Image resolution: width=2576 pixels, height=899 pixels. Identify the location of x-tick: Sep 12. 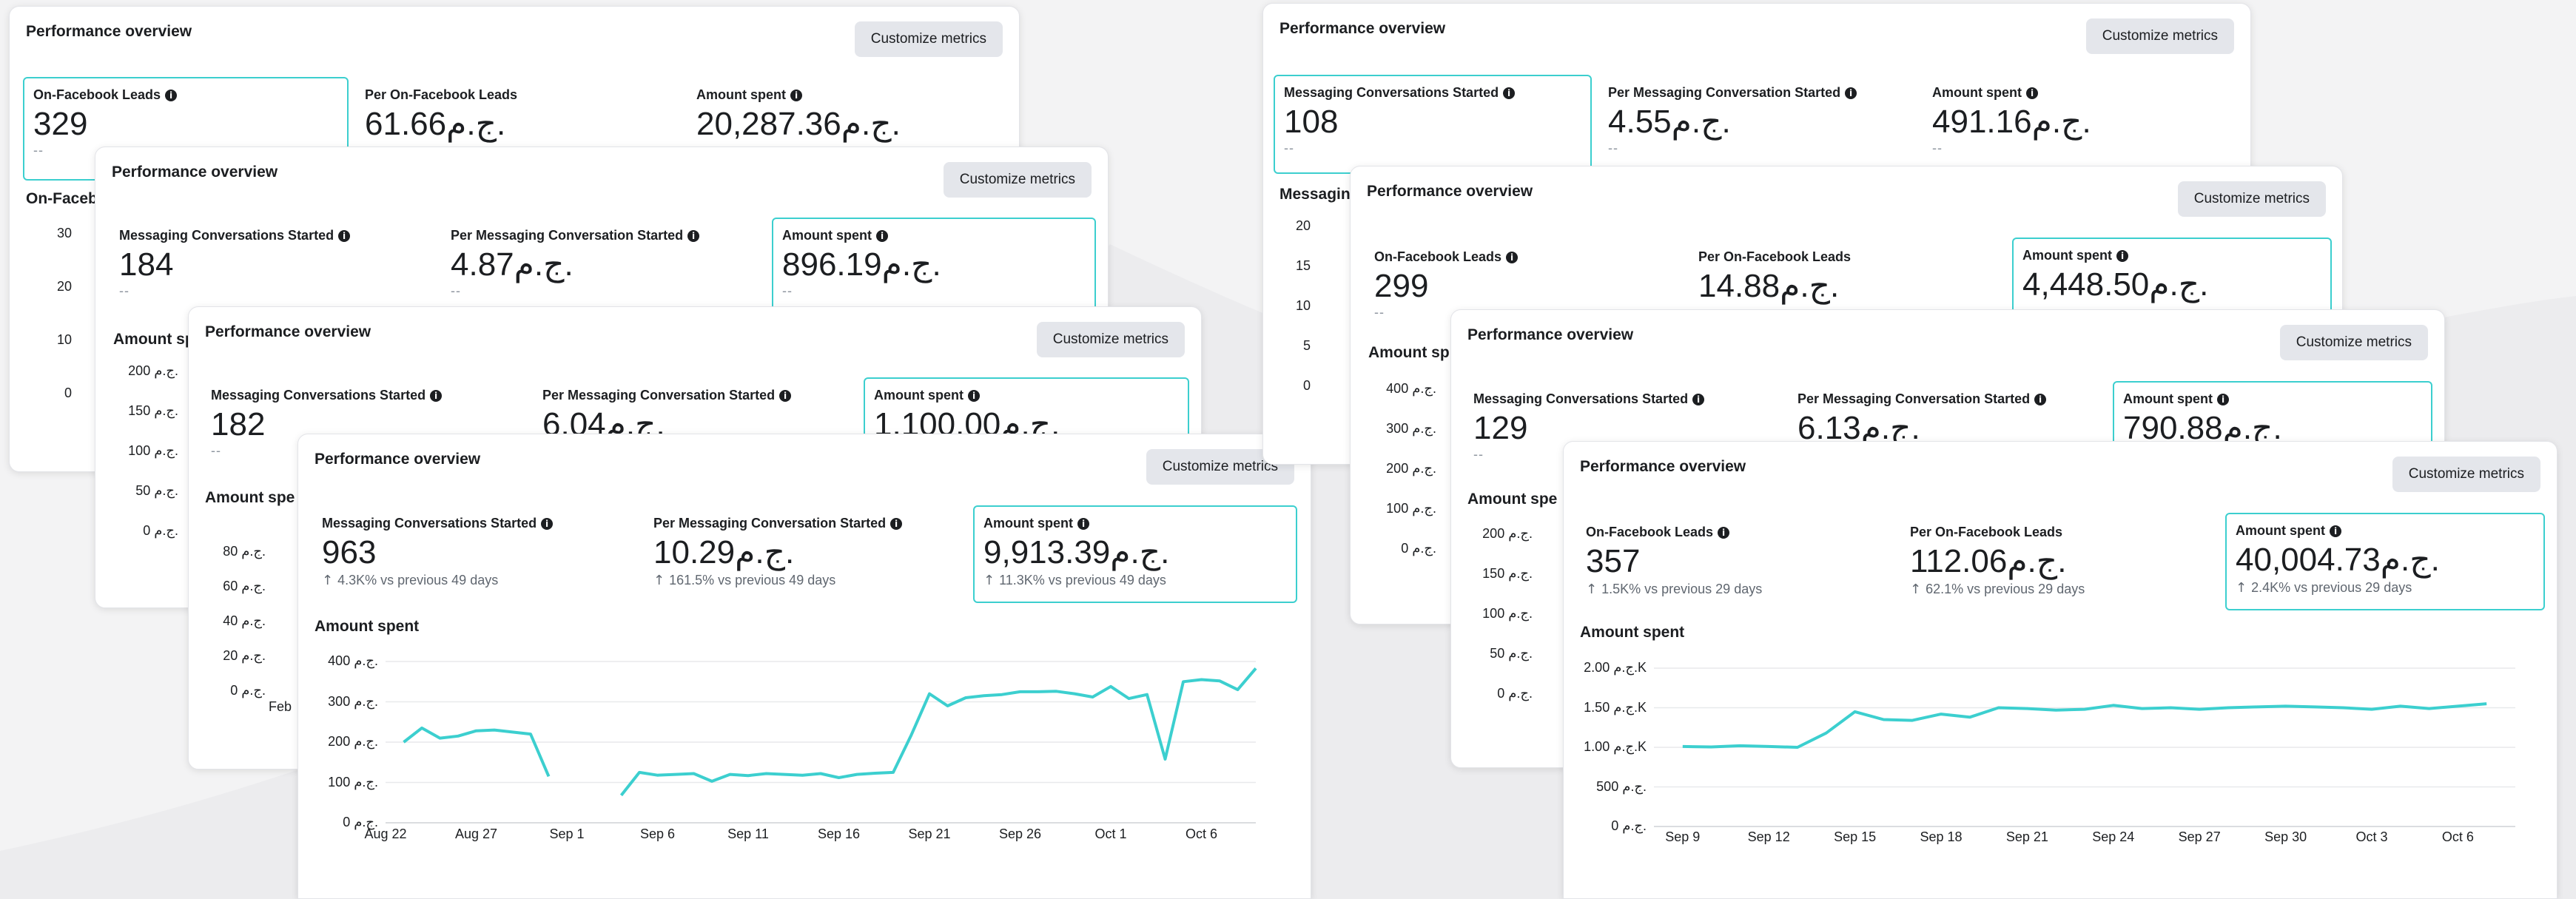
(1768, 836).